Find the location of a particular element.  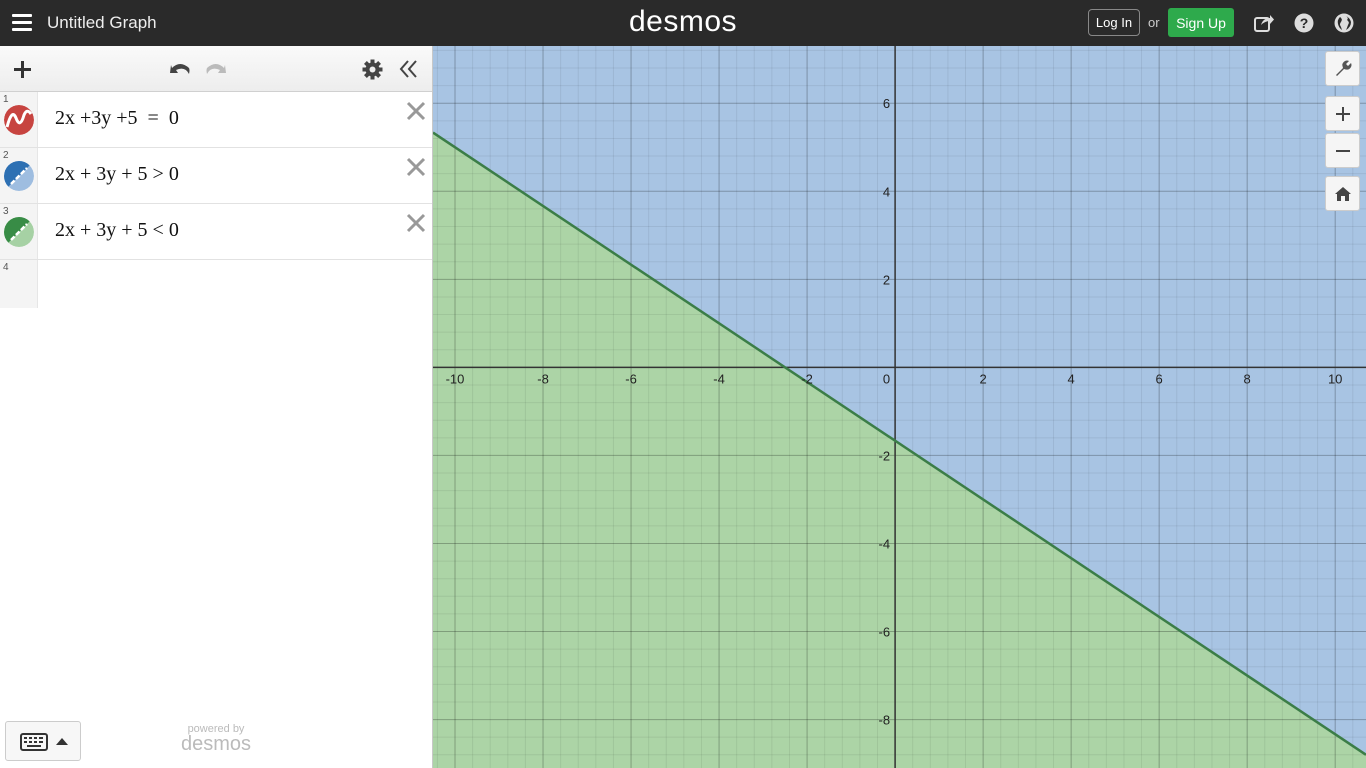

x-tick-label: -4 is located at coordinates (719, 378).